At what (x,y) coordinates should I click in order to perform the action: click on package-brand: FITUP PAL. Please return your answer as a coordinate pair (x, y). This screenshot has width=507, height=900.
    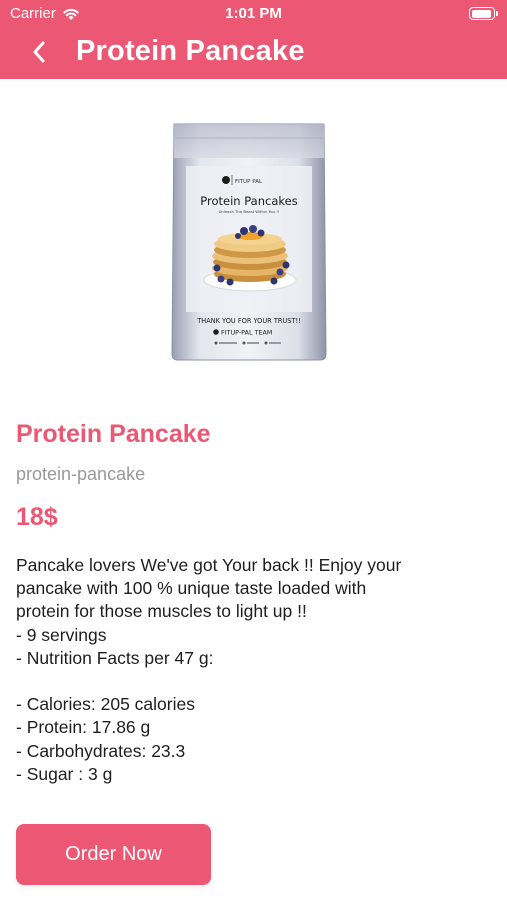
    Looking at the image, I should click on (249, 182).